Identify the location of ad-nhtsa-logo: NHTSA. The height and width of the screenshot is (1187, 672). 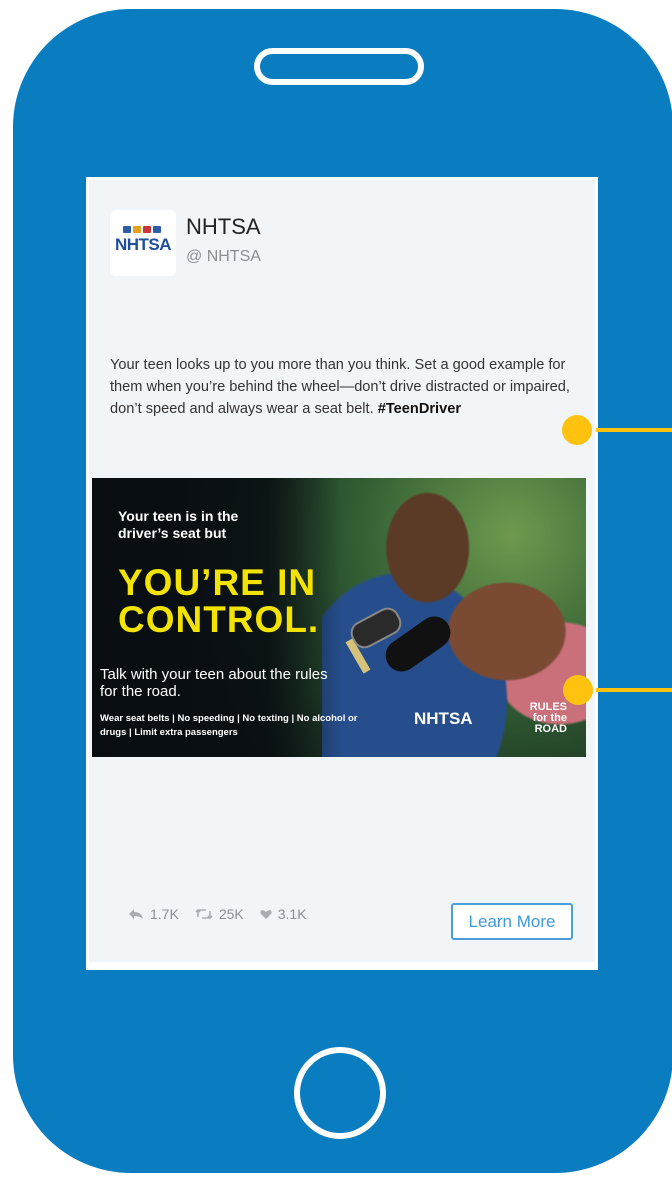
(443, 718).